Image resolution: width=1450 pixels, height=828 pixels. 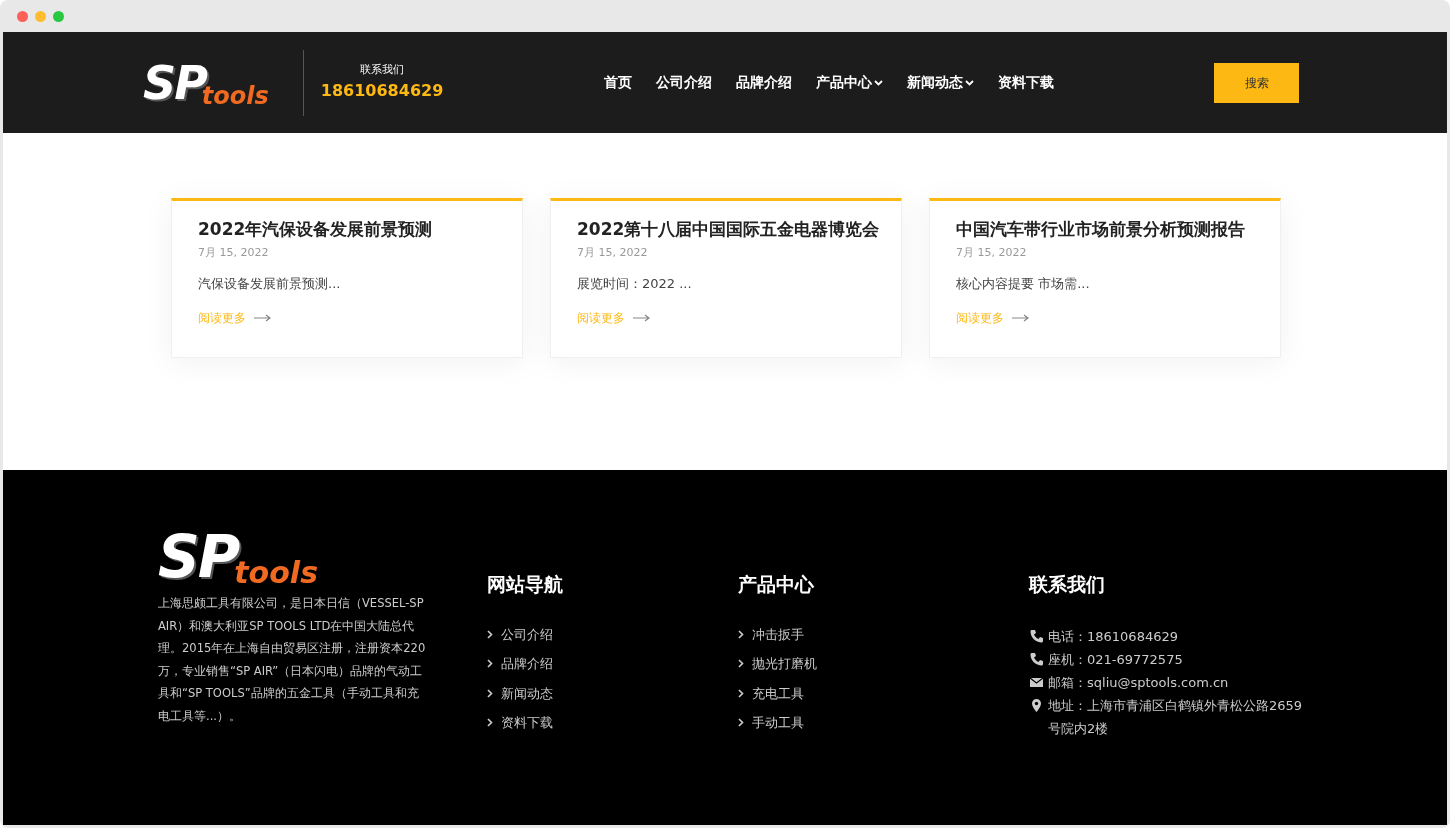 What do you see at coordinates (22, 16) in the screenshot?
I see `close-dot-icon` at bounding box center [22, 16].